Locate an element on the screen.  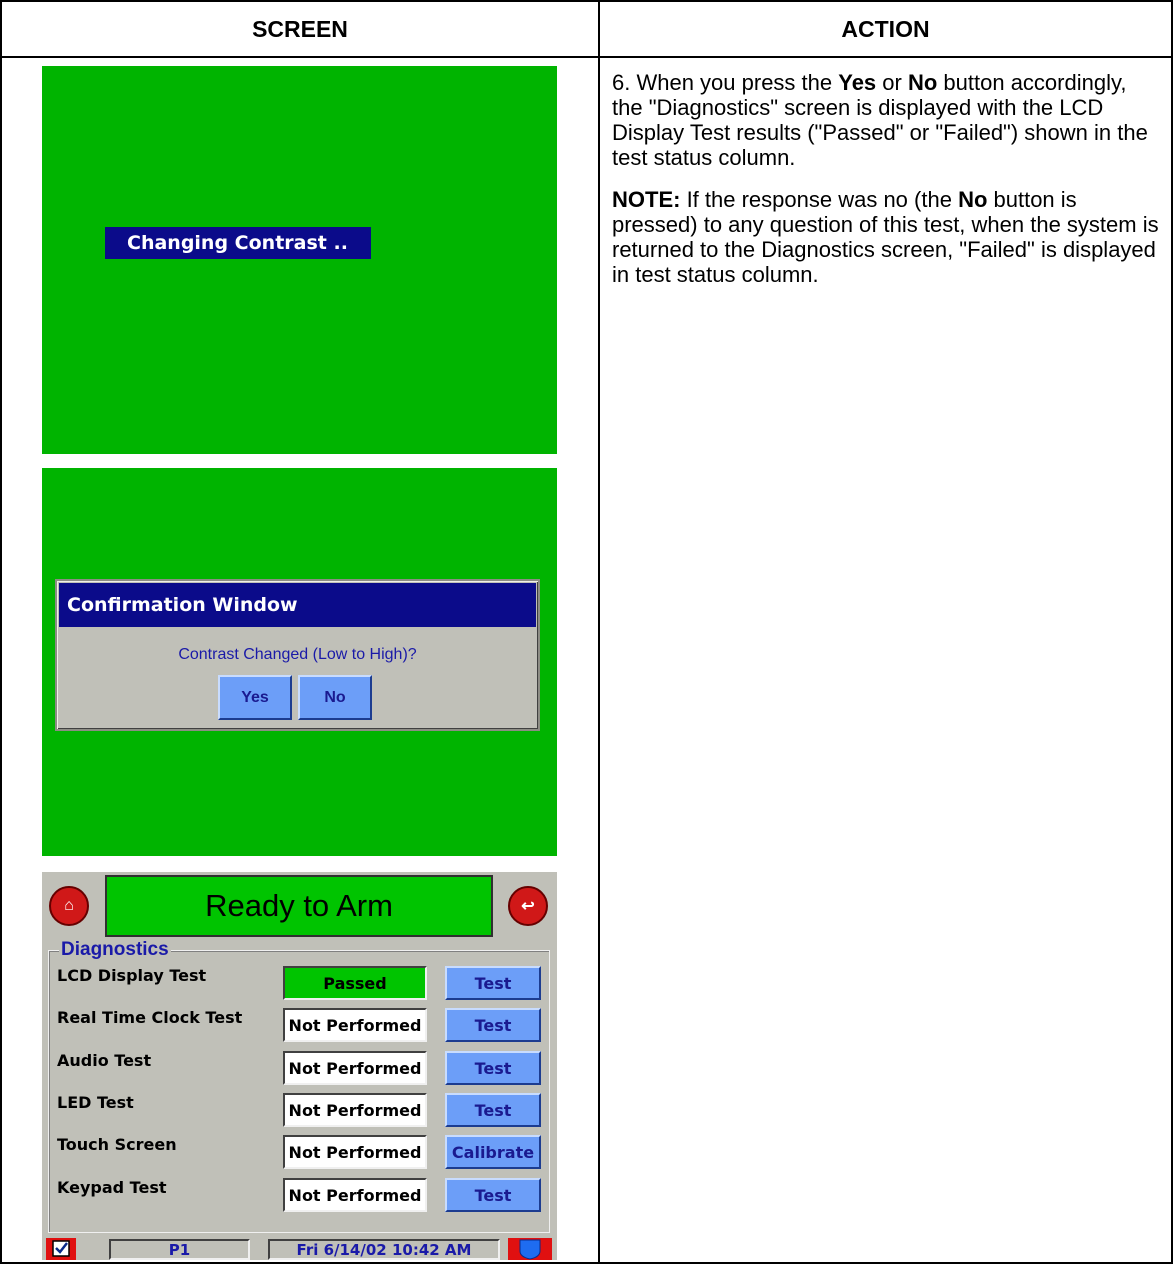
note-label: NOTE: is located at coordinates (646, 199).